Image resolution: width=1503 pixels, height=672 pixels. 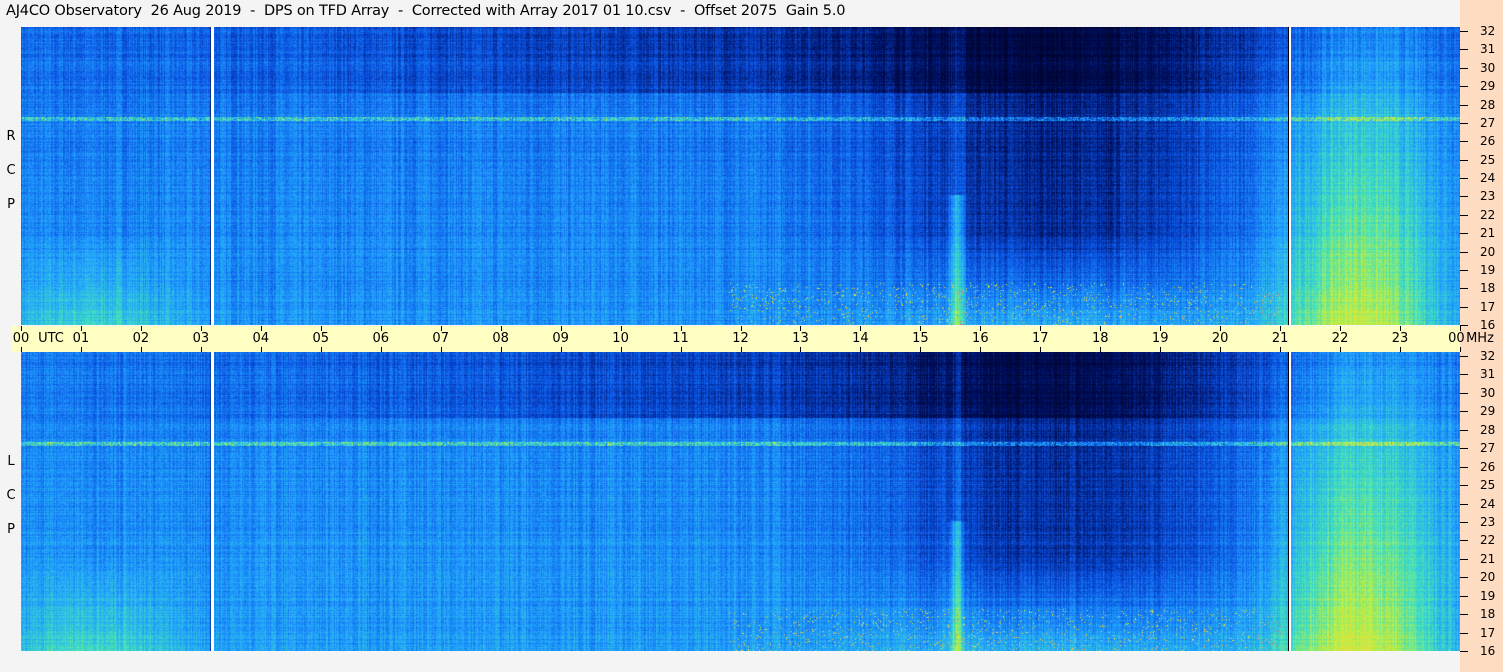 I want to click on x-tick-label: 17, so click(x=1040, y=338).